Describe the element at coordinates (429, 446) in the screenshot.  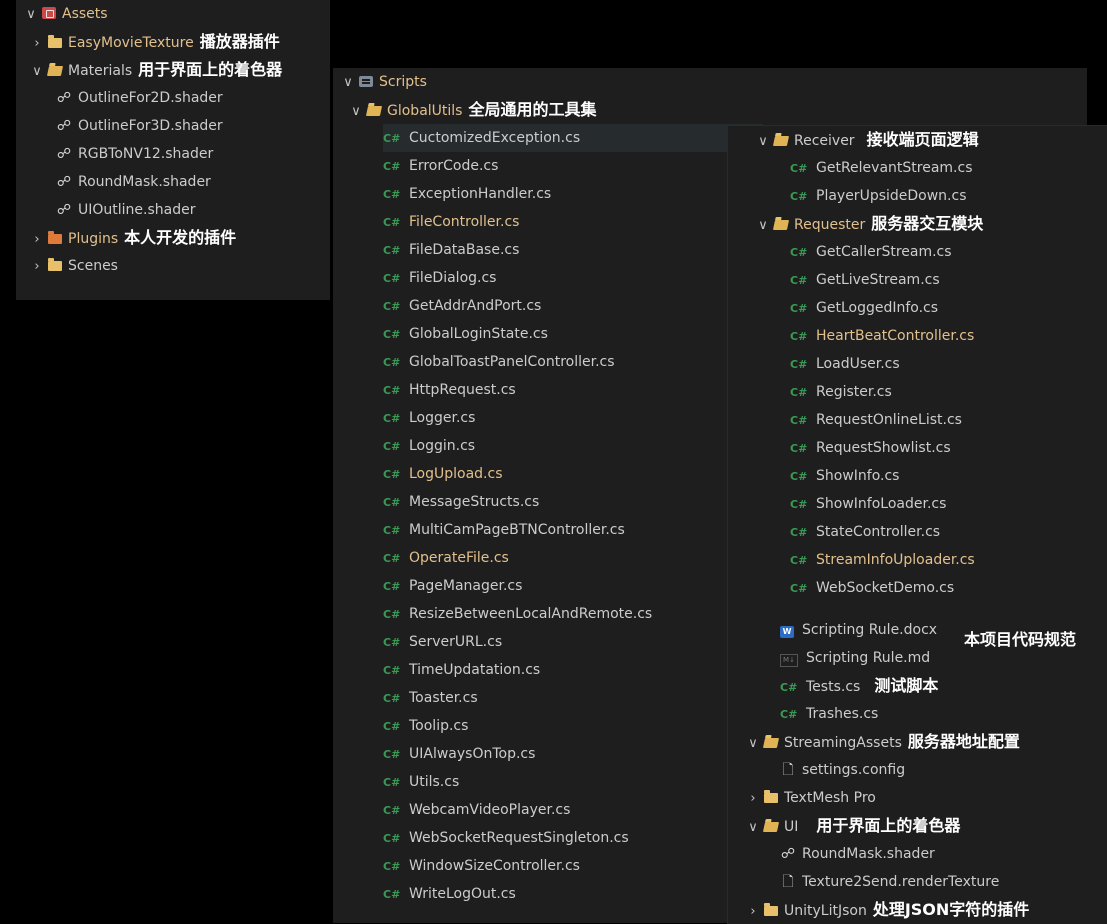
I see `file-item: C# Loggin.cs` at that location.